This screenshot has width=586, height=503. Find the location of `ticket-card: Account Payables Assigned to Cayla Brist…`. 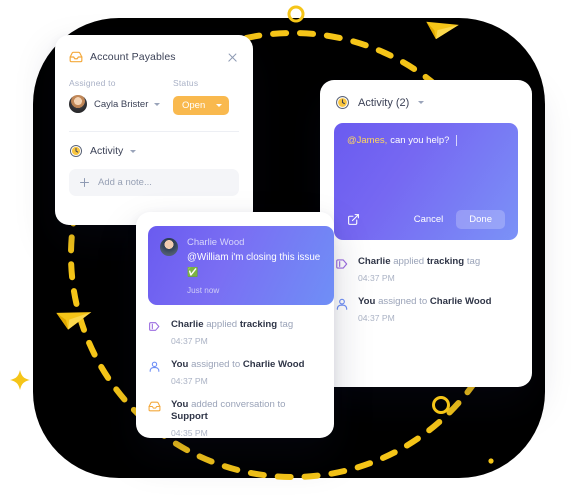

ticket-card: Account Payables Assigned to Cayla Brist… is located at coordinates (154, 130).